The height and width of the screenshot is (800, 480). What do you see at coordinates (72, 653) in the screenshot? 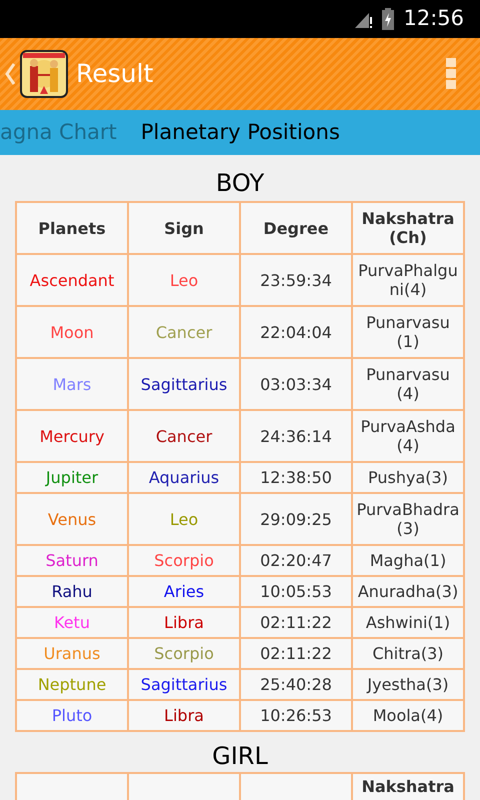
I see `planet-cell: Uranus` at bounding box center [72, 653].